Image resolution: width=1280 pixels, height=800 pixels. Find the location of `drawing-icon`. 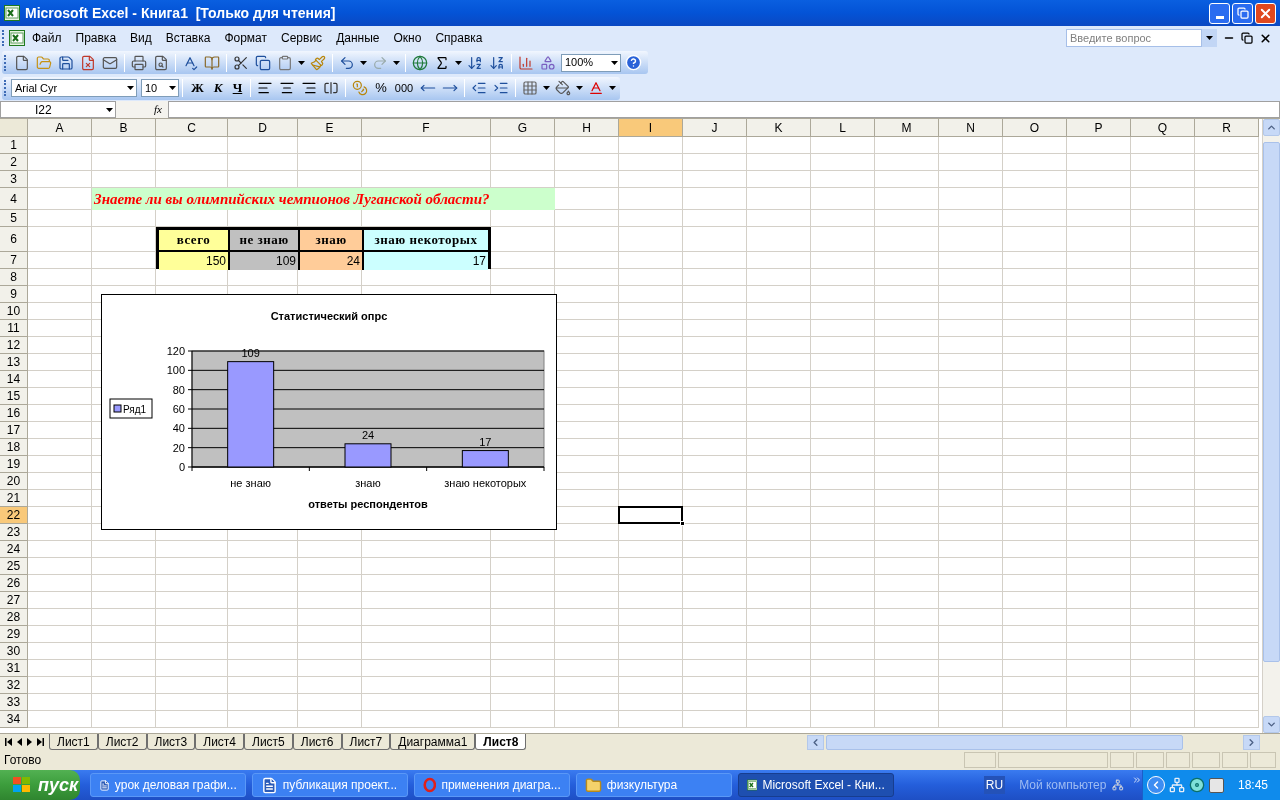

drawing-icon is located at coordinates (548, 62).